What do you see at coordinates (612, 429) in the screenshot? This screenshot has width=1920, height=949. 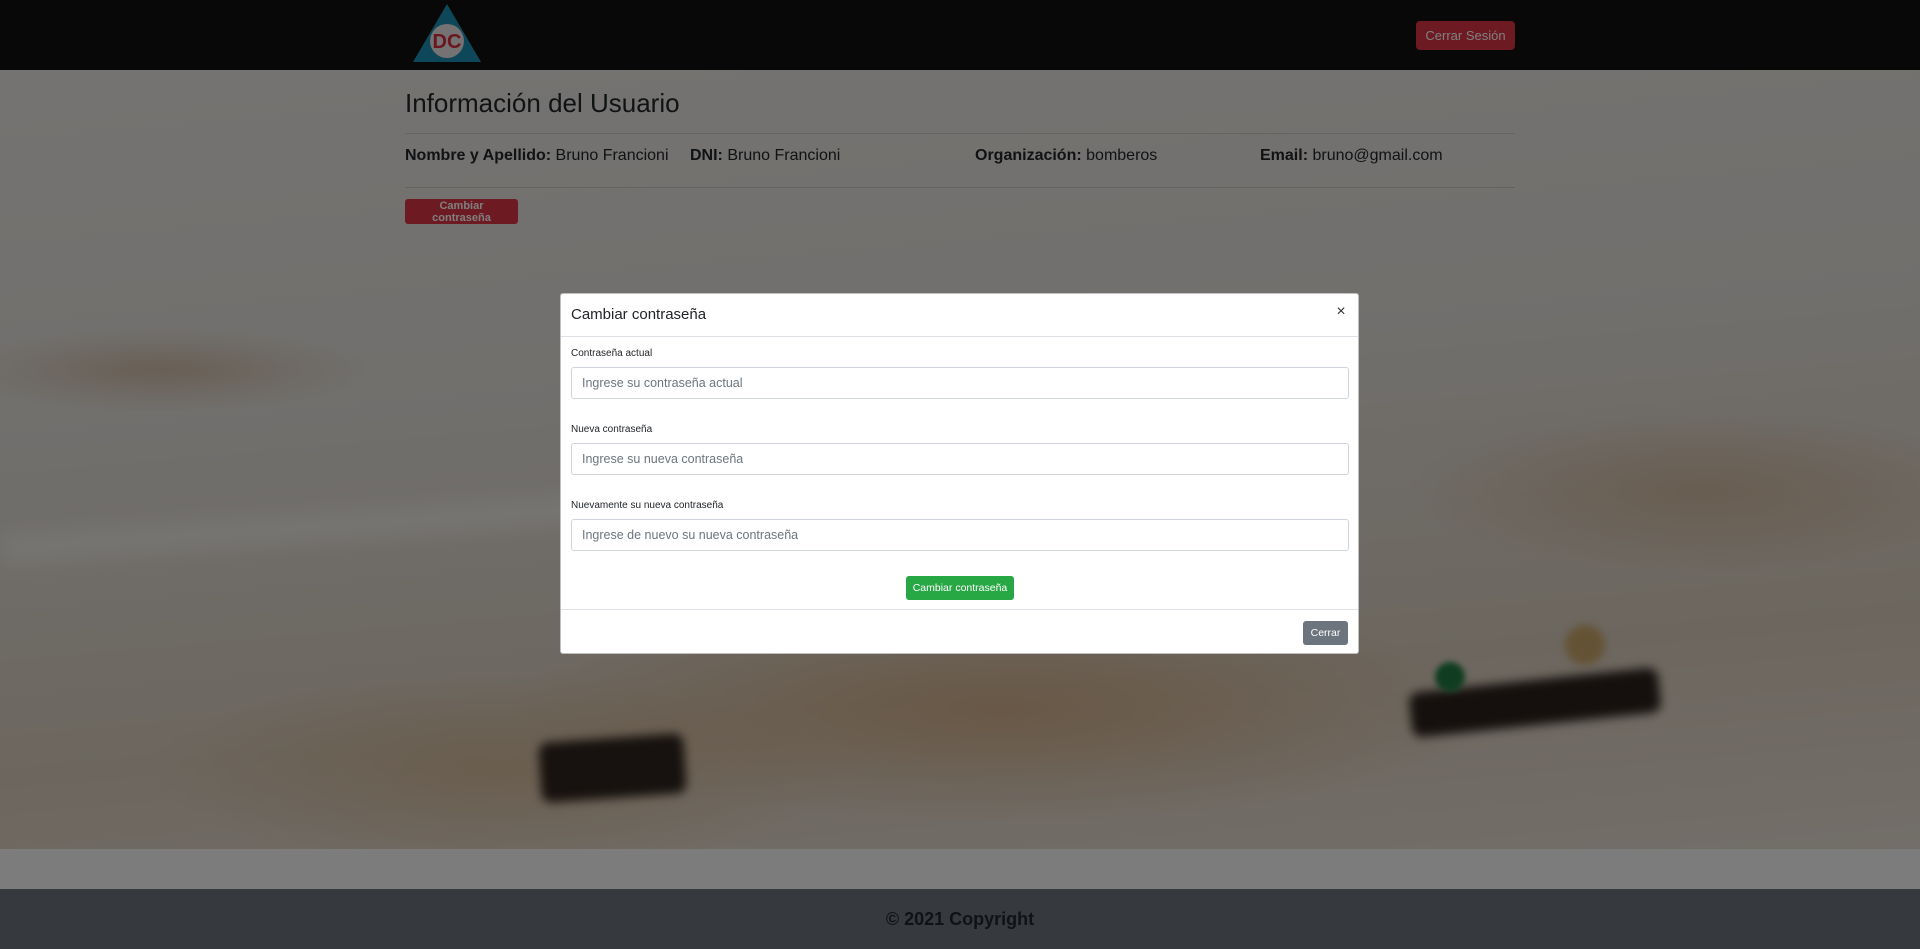 I see `new-password-label: Nueva contraseña` at bounding box center [612, 429].